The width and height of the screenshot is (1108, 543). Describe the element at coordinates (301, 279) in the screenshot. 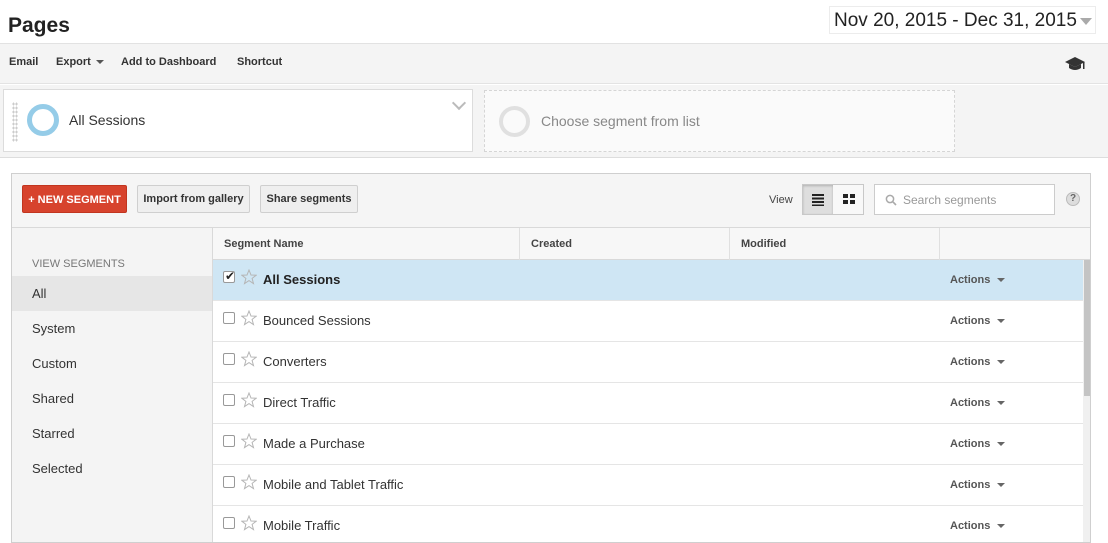

I see `segment-name: All Sessions` at that location.